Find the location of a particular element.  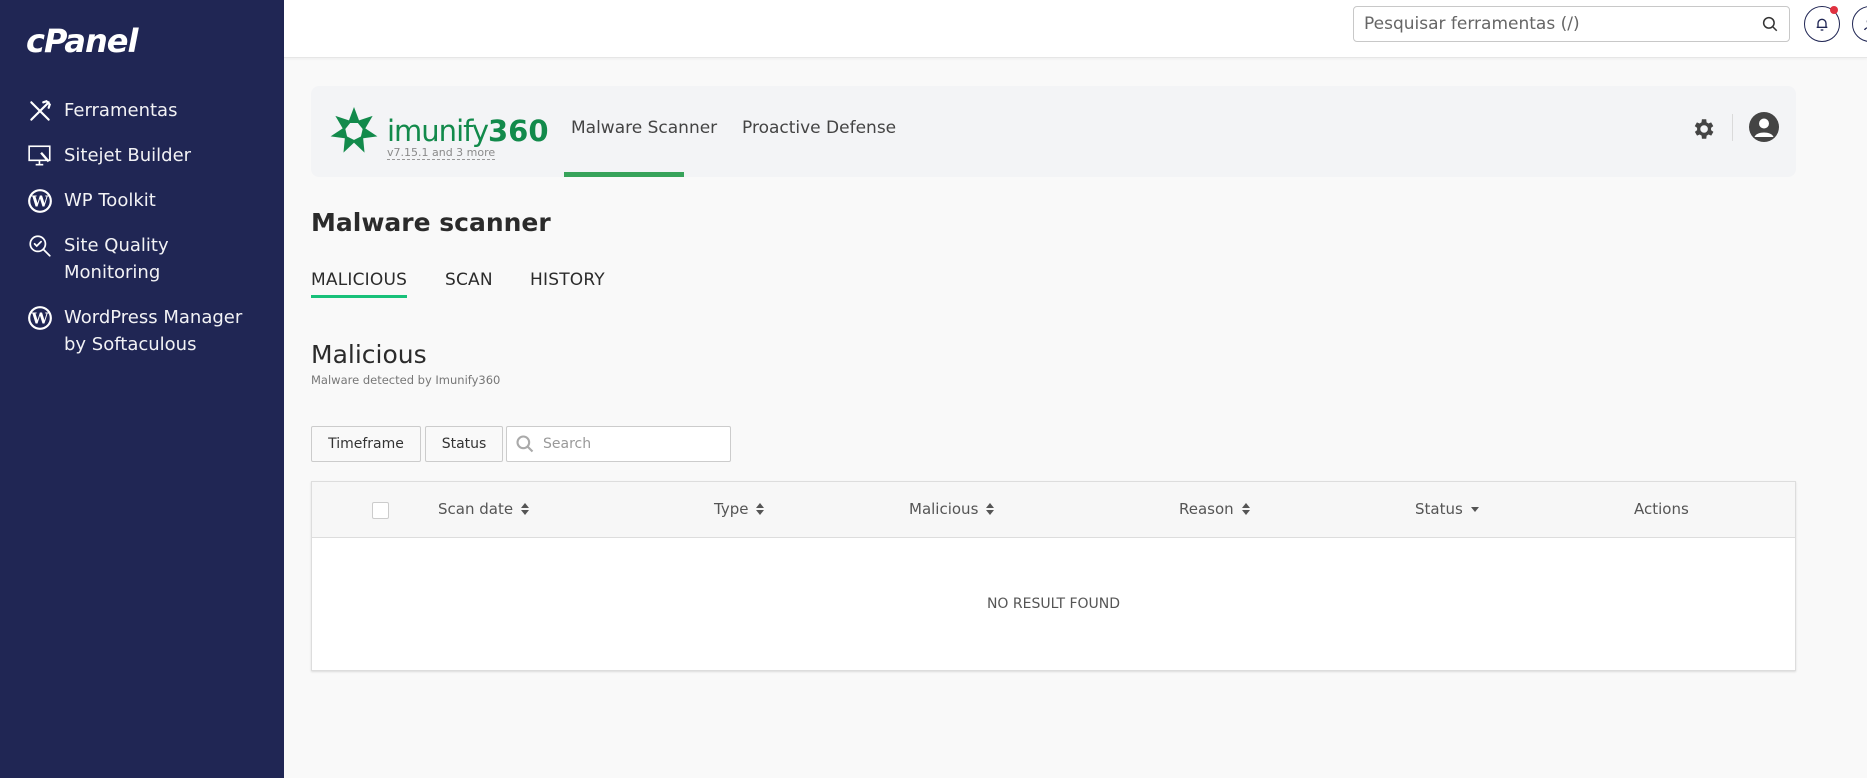

status-filter-button: Status is located at coordinates (464, 444).